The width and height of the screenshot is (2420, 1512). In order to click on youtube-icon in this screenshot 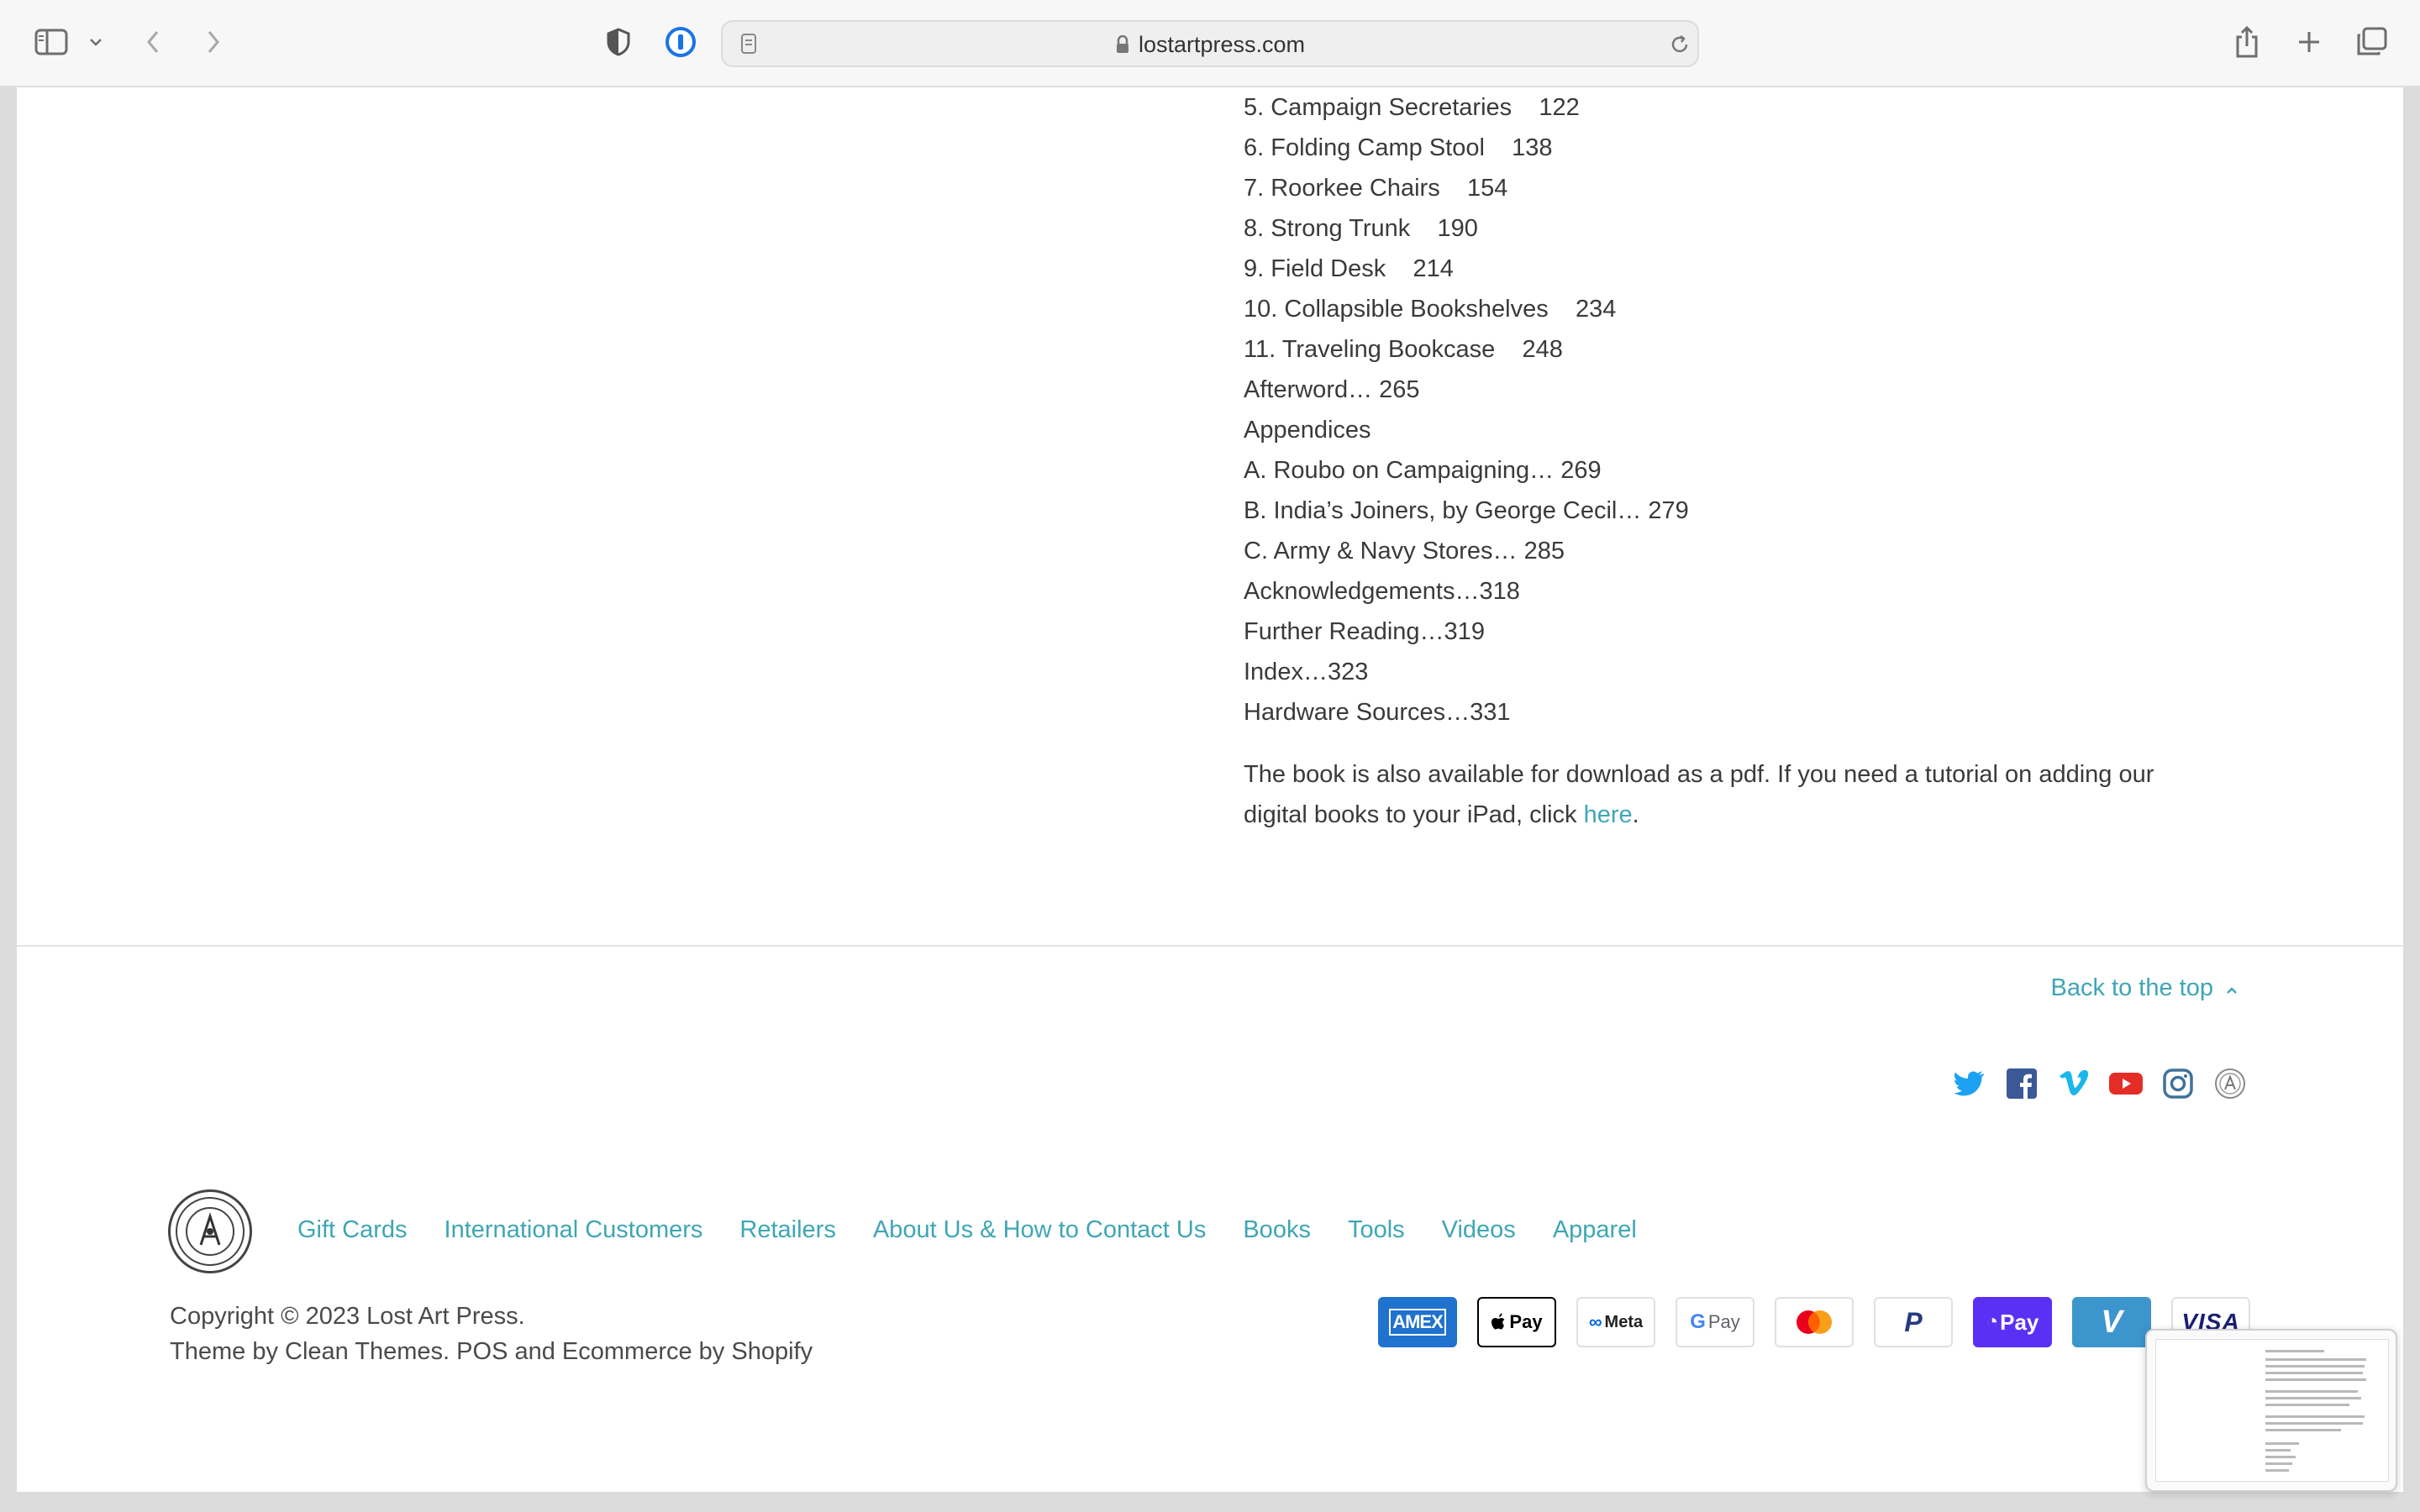, I will do `click(2126, 1083)`.